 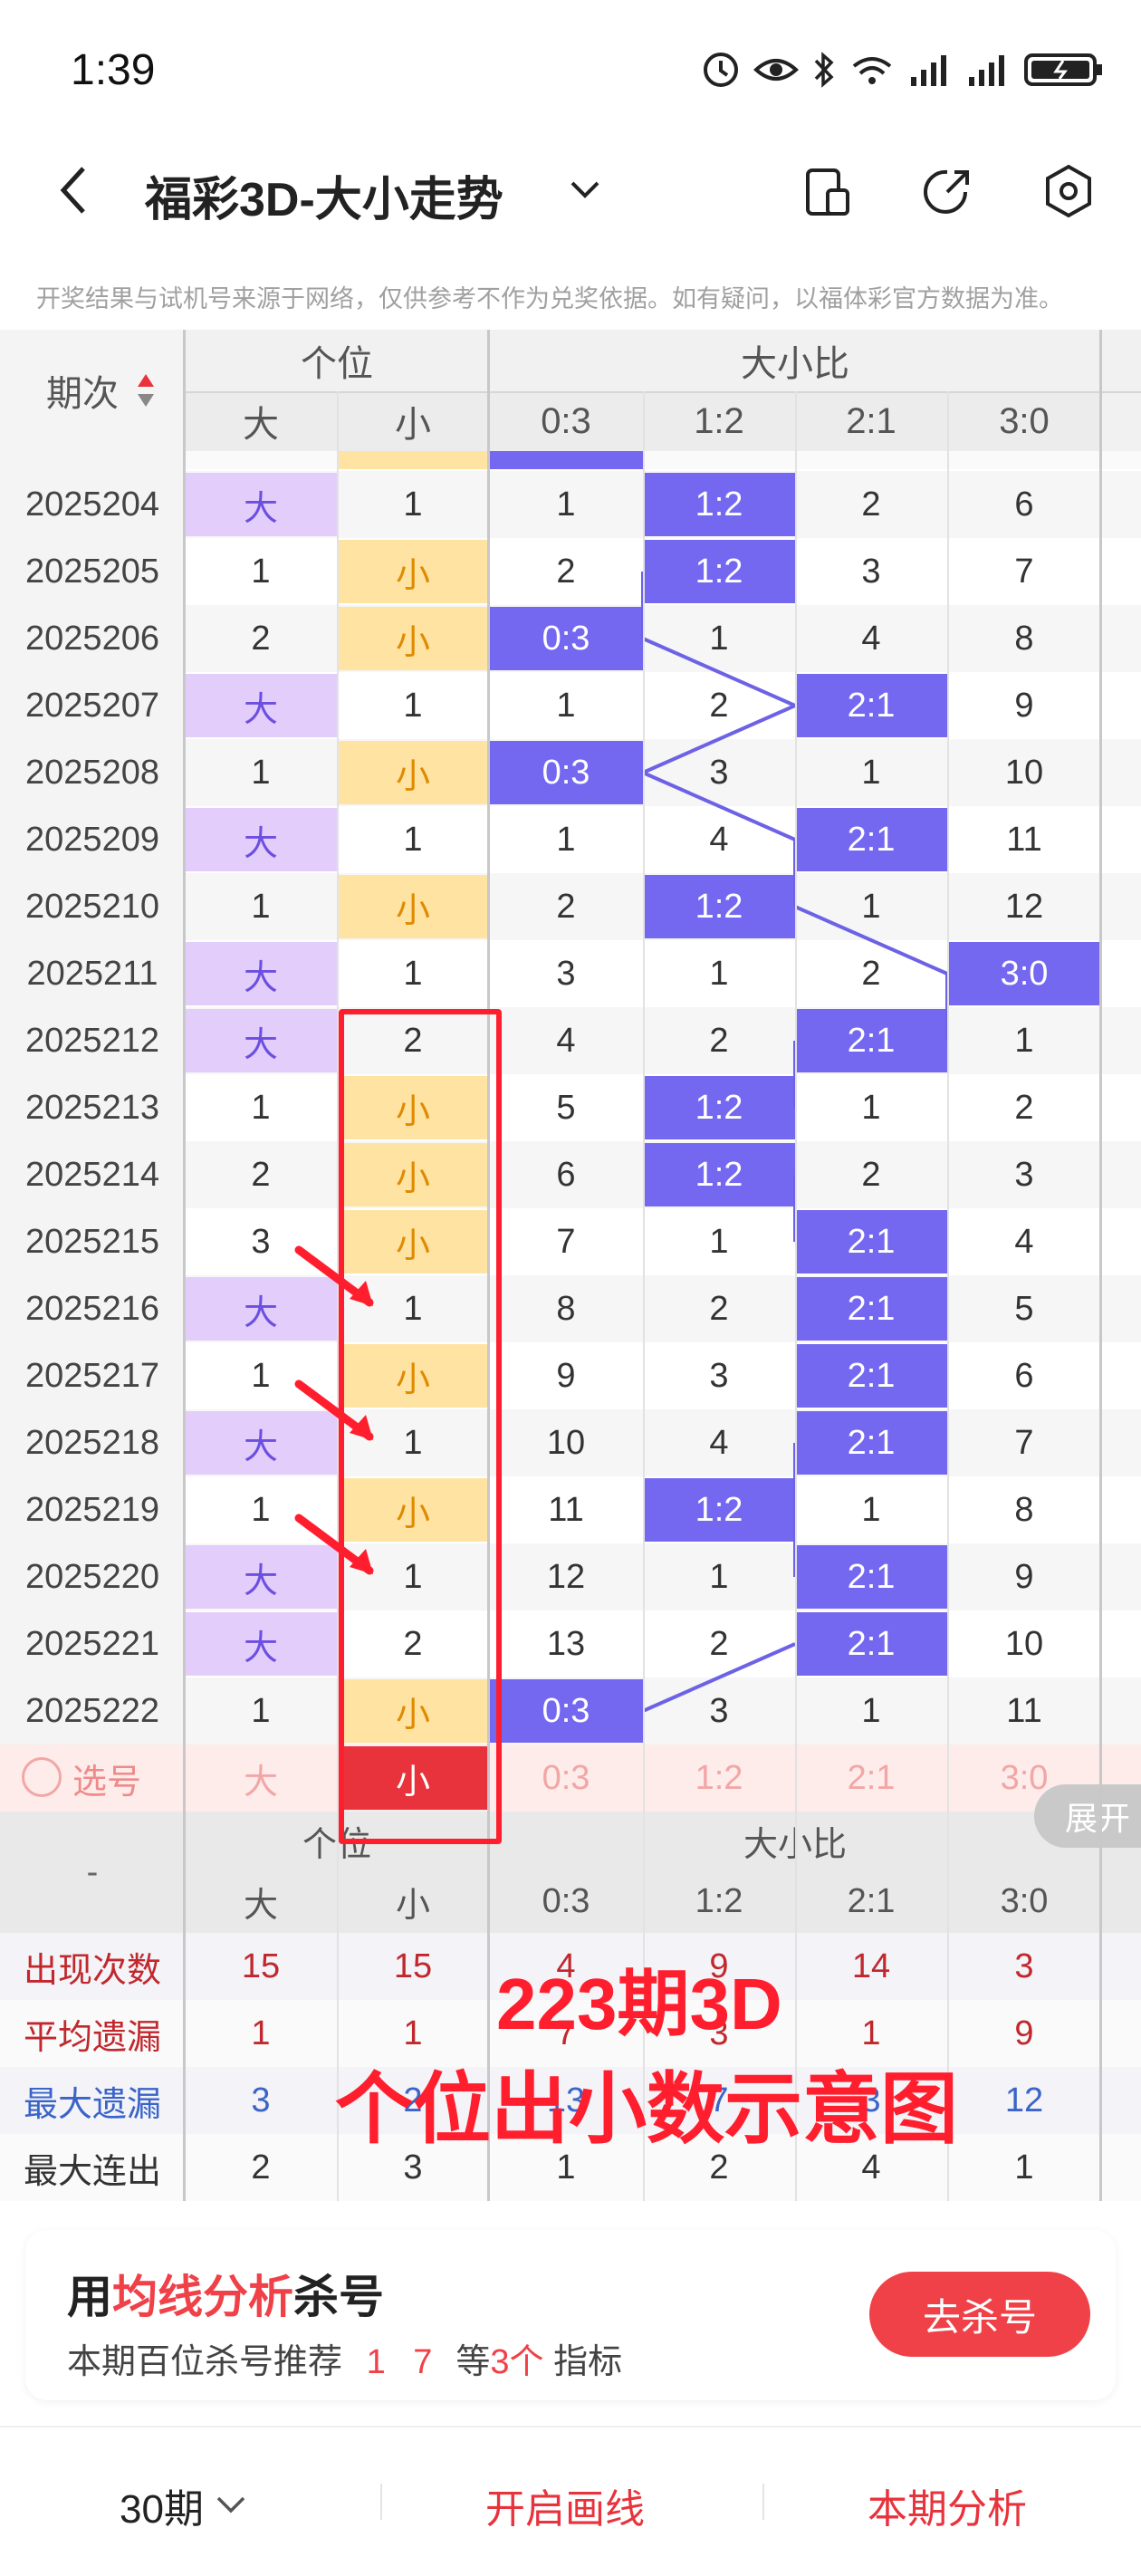 What do you see at coordinates (566, 906) in the screenshot?
I see `cell-r03: 2` at bounding box center [566, 906].